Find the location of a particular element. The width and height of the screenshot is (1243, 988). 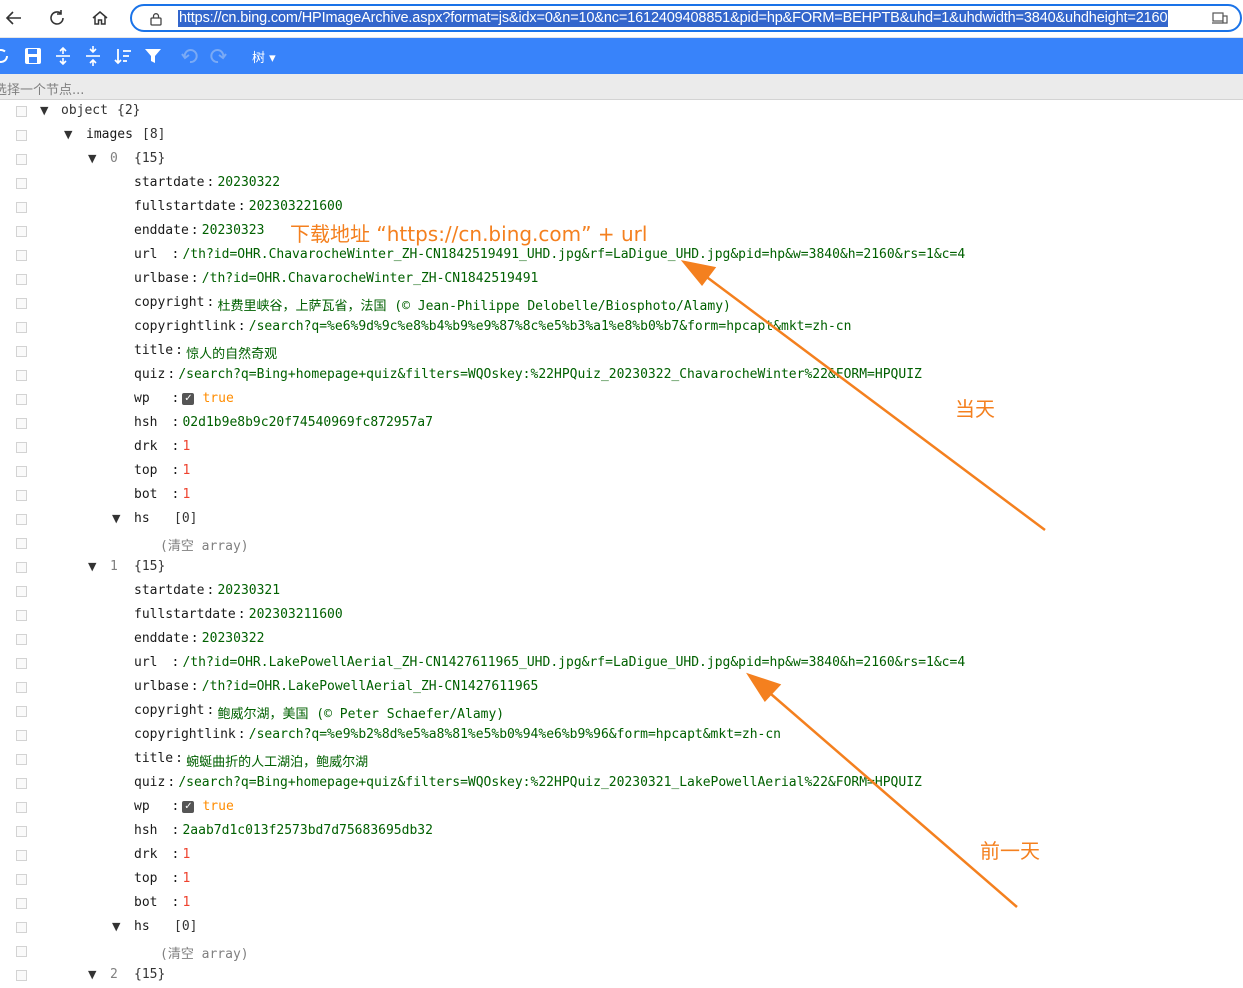

field-key: drk is located at coordinates (145, 854).